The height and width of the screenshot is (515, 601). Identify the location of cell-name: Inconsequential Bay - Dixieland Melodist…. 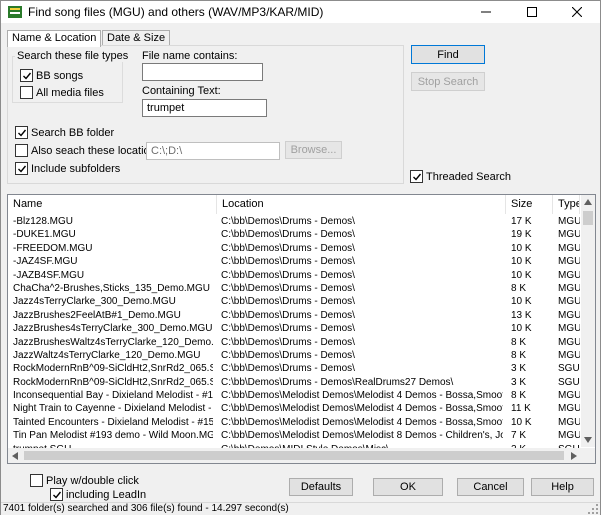
(113, 396).